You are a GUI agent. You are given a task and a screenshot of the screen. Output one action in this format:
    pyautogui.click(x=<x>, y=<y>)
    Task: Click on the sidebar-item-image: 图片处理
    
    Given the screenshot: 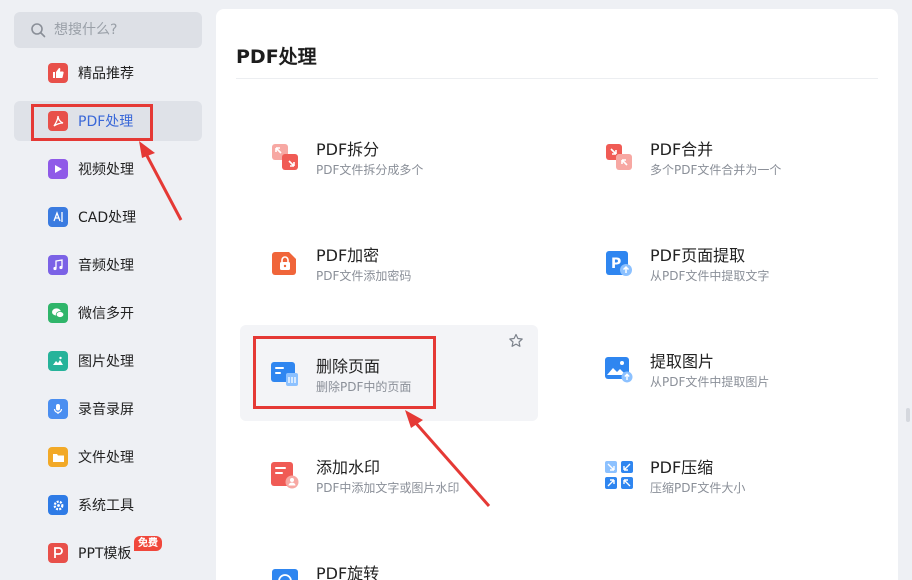 What is the action you would take?
    pyautogui.click(x=108, y=361)
    